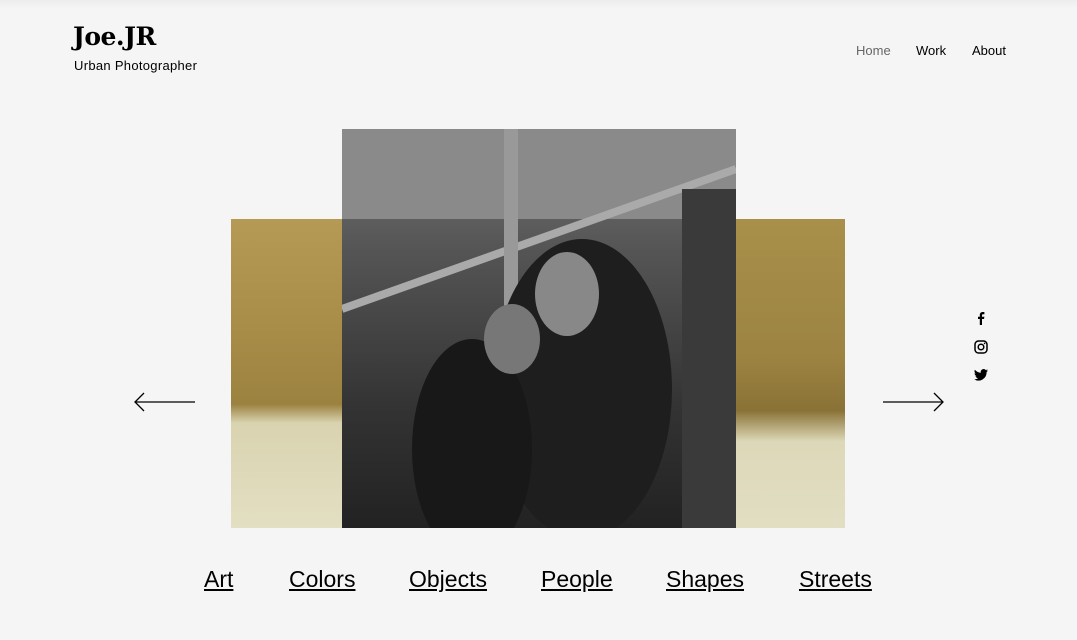  What do you see at coordinates (981, 347) in the screenshot?
I see `instagram-icon` at bounding box center [981, 347].